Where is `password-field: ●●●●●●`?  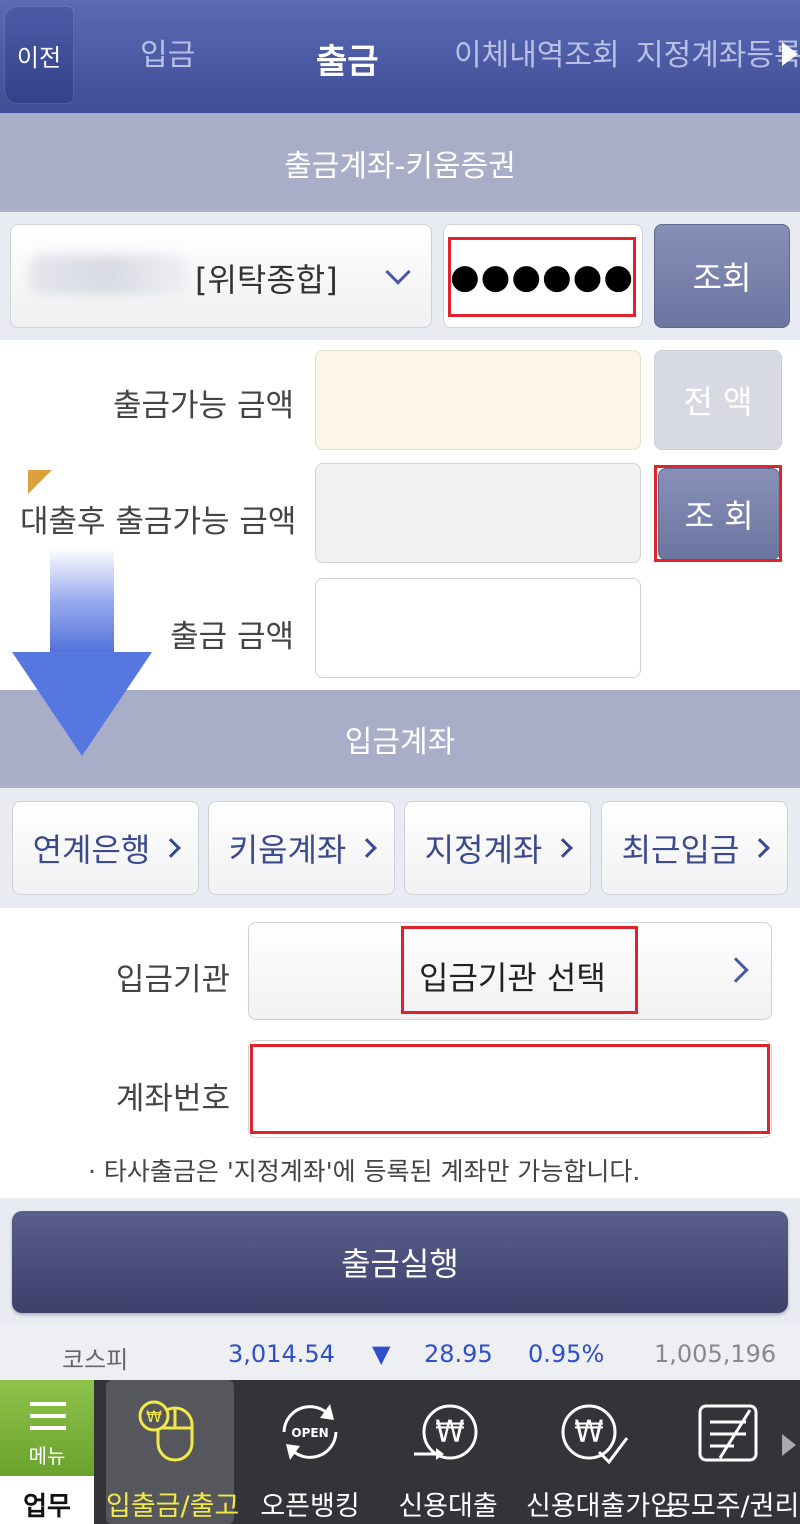
password-field: ●●●●●● is located at coordinates (543, 276).